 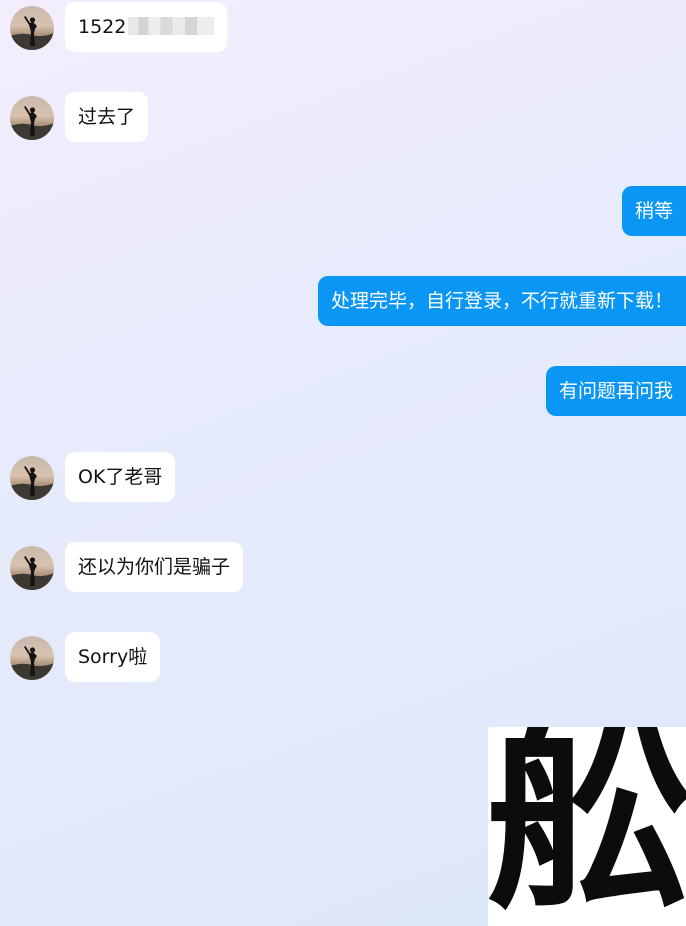 I want to click on message-bubble: 1522, so click(x=146, y=27).